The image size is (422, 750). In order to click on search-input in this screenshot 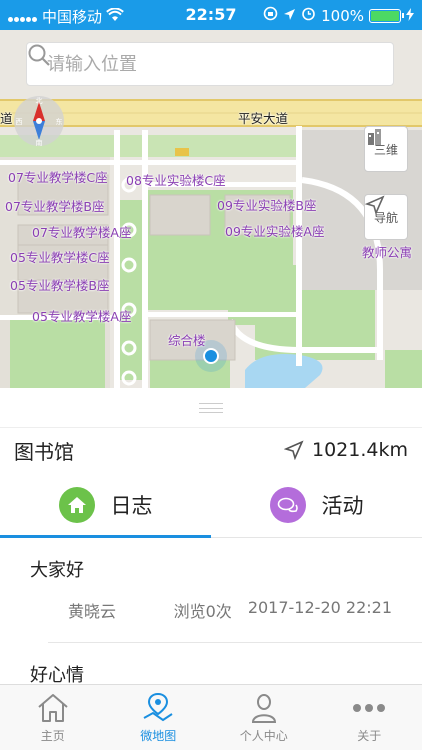, I will do `click(190, 64)`.